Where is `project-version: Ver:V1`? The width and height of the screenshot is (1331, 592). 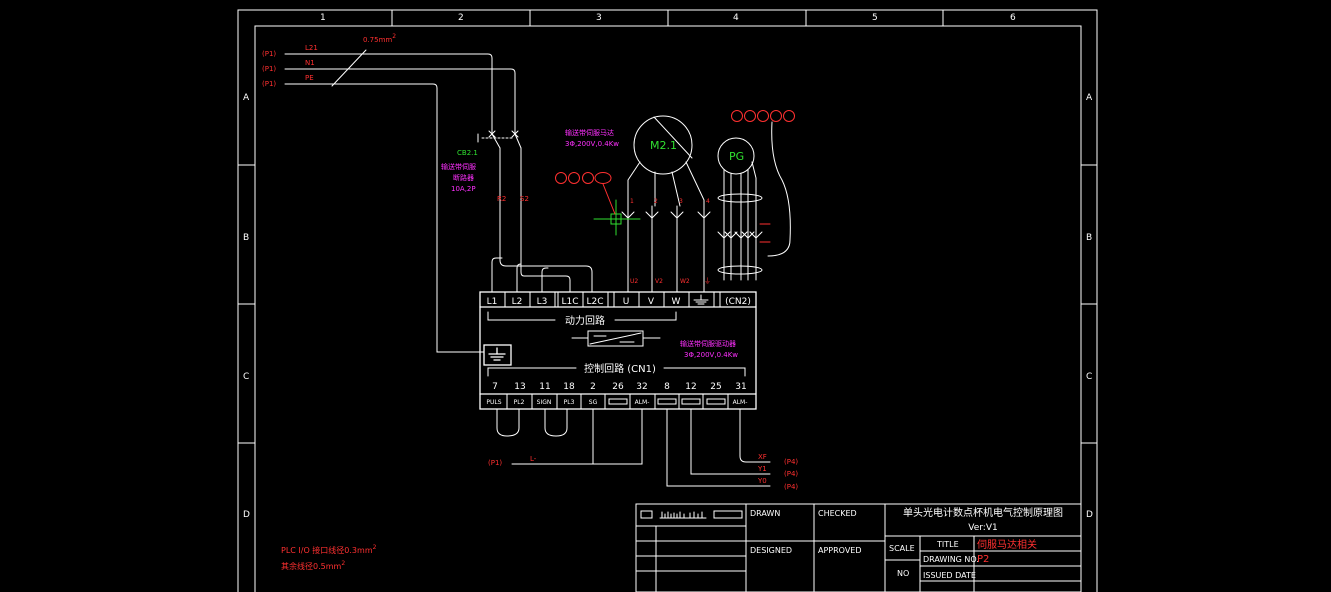
project-version: Ver:V1 is located at coordinates (982, 528).